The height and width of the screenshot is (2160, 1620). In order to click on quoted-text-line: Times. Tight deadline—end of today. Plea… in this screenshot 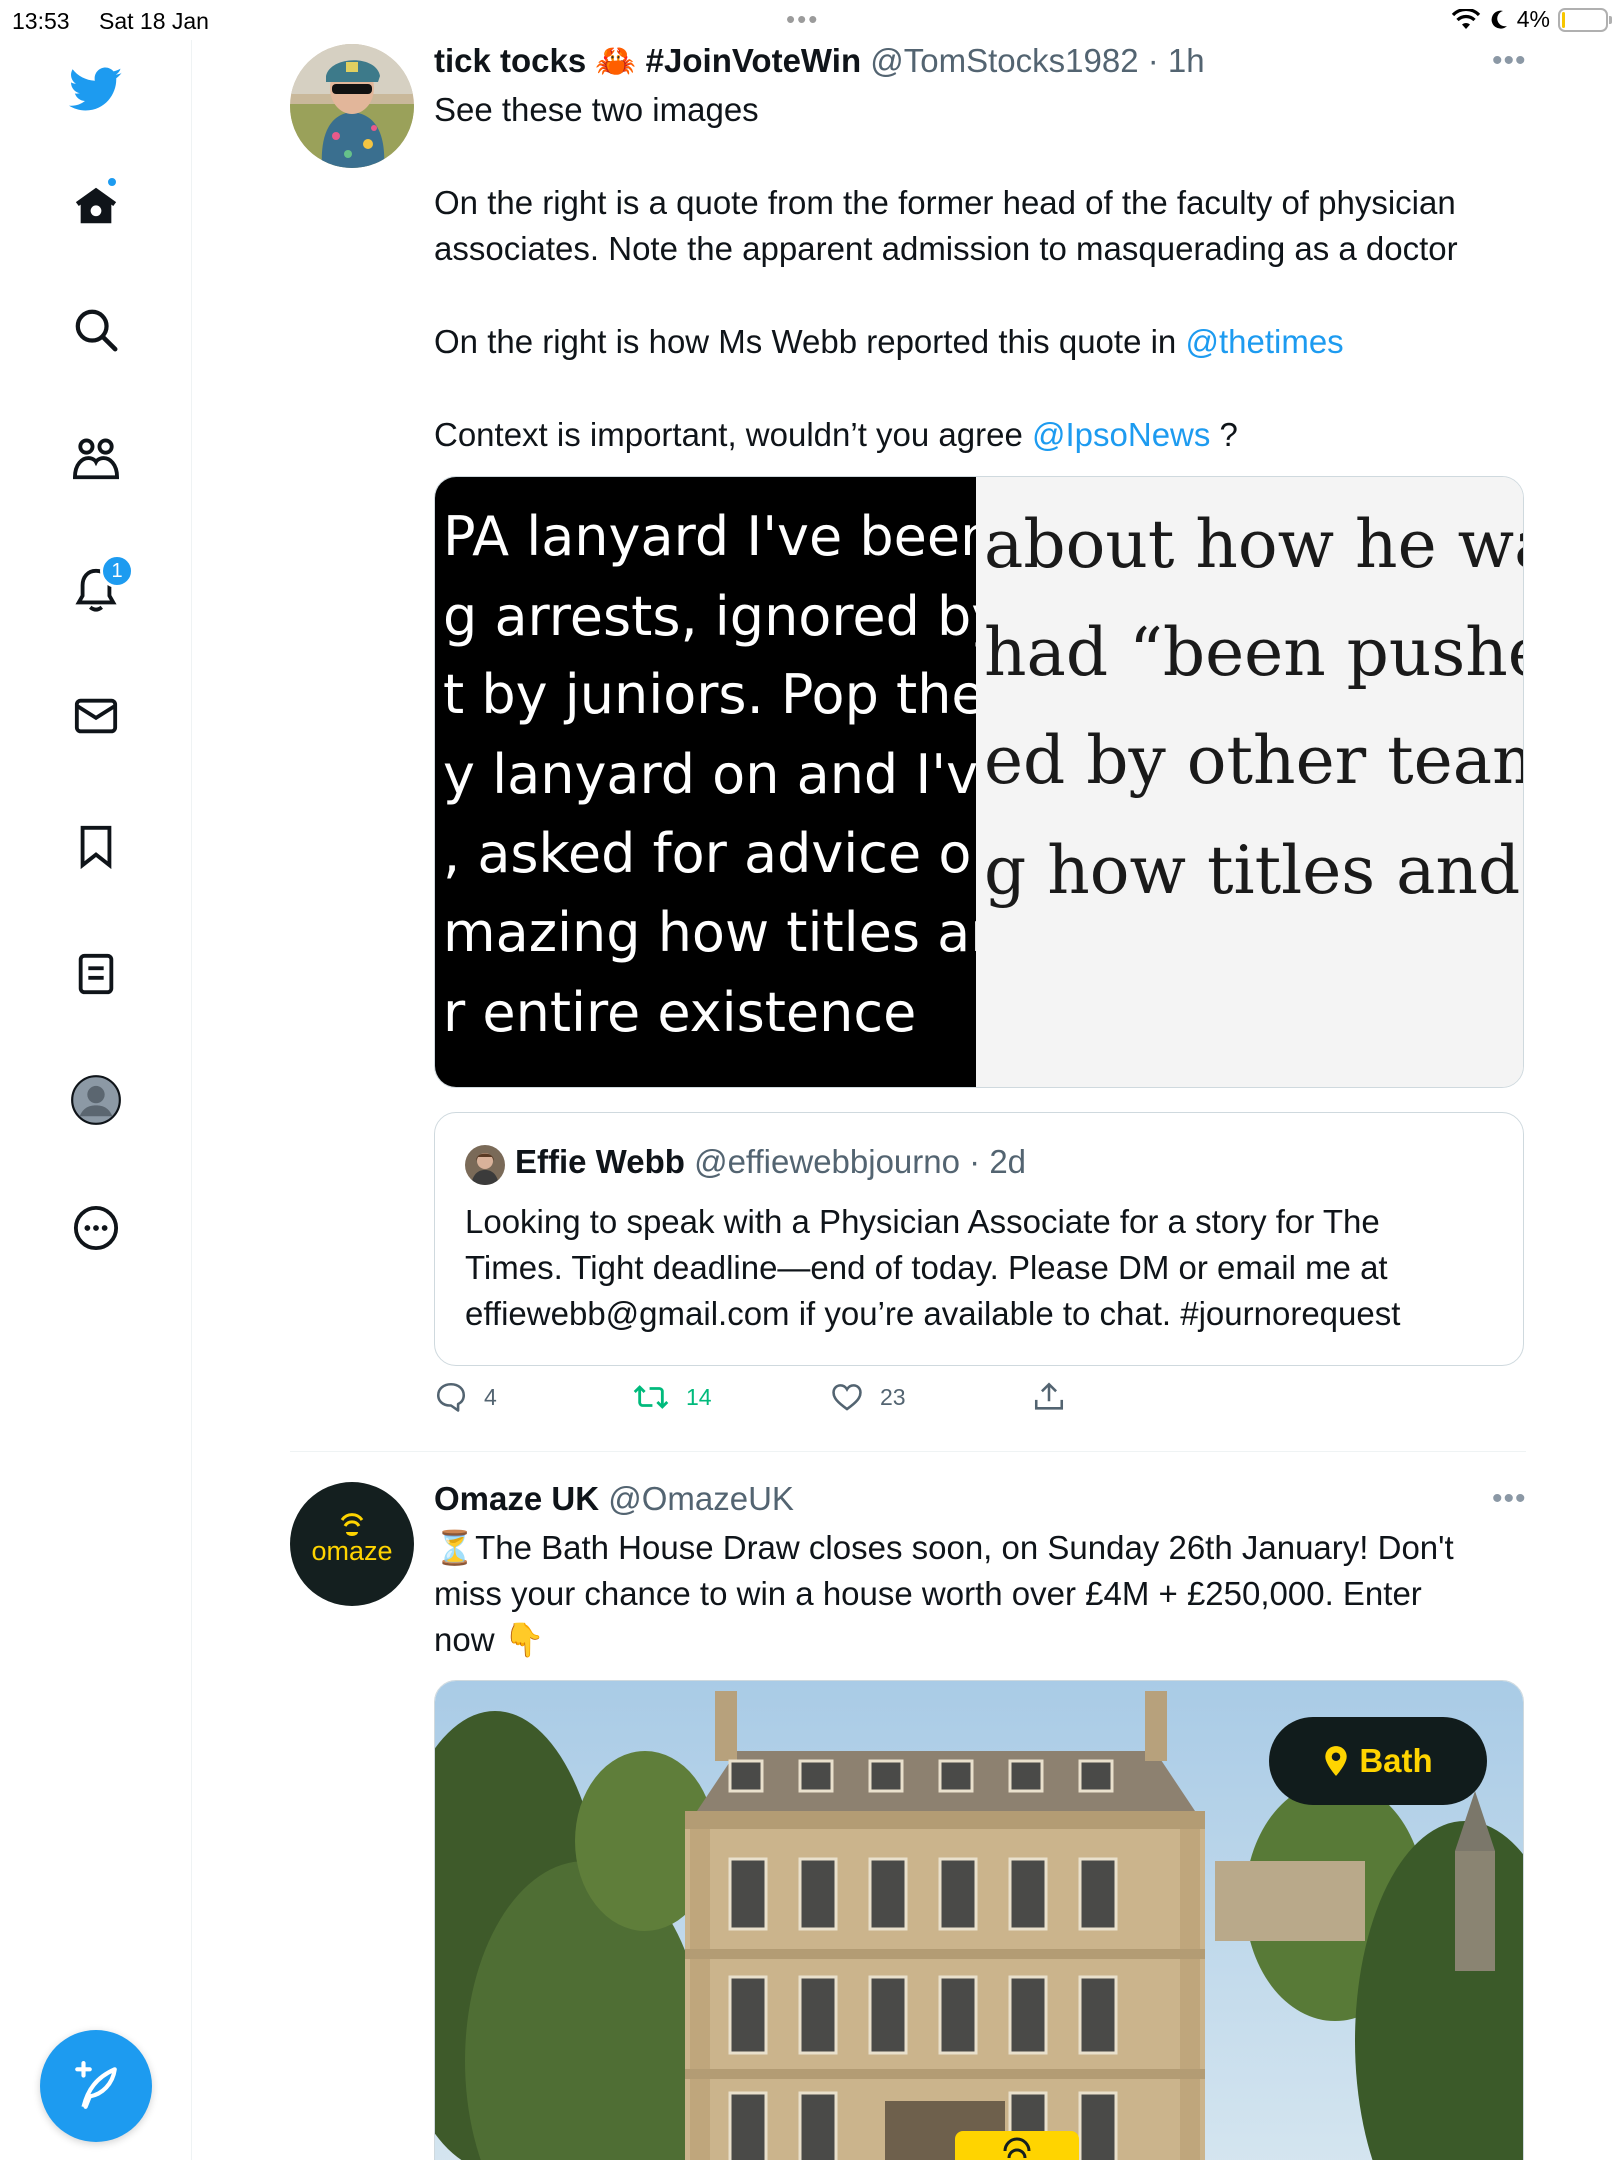, I will do `click(926, 1267)`.